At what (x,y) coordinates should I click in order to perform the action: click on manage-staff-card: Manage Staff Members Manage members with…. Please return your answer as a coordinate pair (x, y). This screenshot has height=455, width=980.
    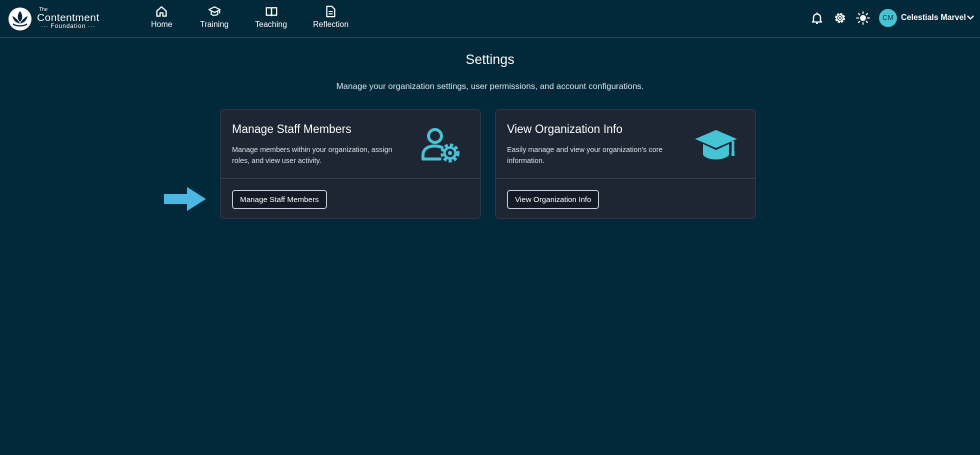
    Looking at the image, I should click on (350, 164).